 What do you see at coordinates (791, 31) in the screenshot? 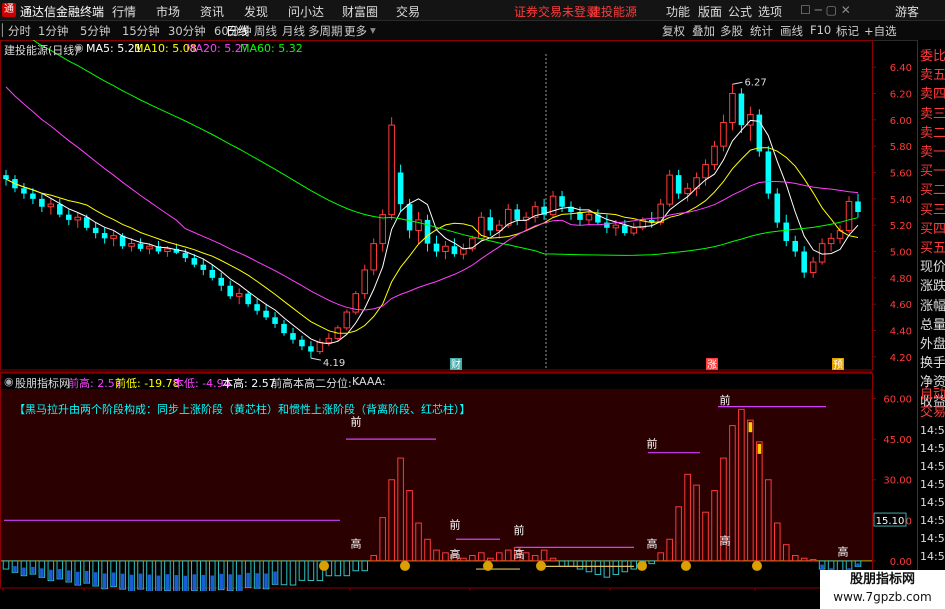
I see `draw-button: 画线` at bounding box center [791, 31].